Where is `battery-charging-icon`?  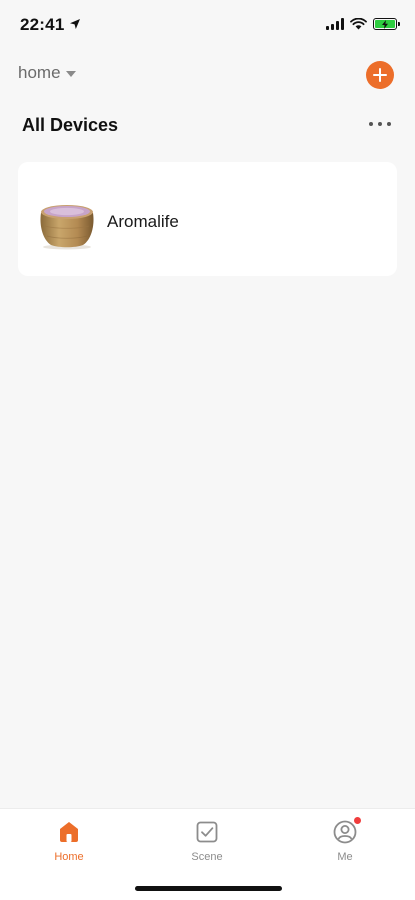 battery-charging-icon is located at coordinates (386, 24).